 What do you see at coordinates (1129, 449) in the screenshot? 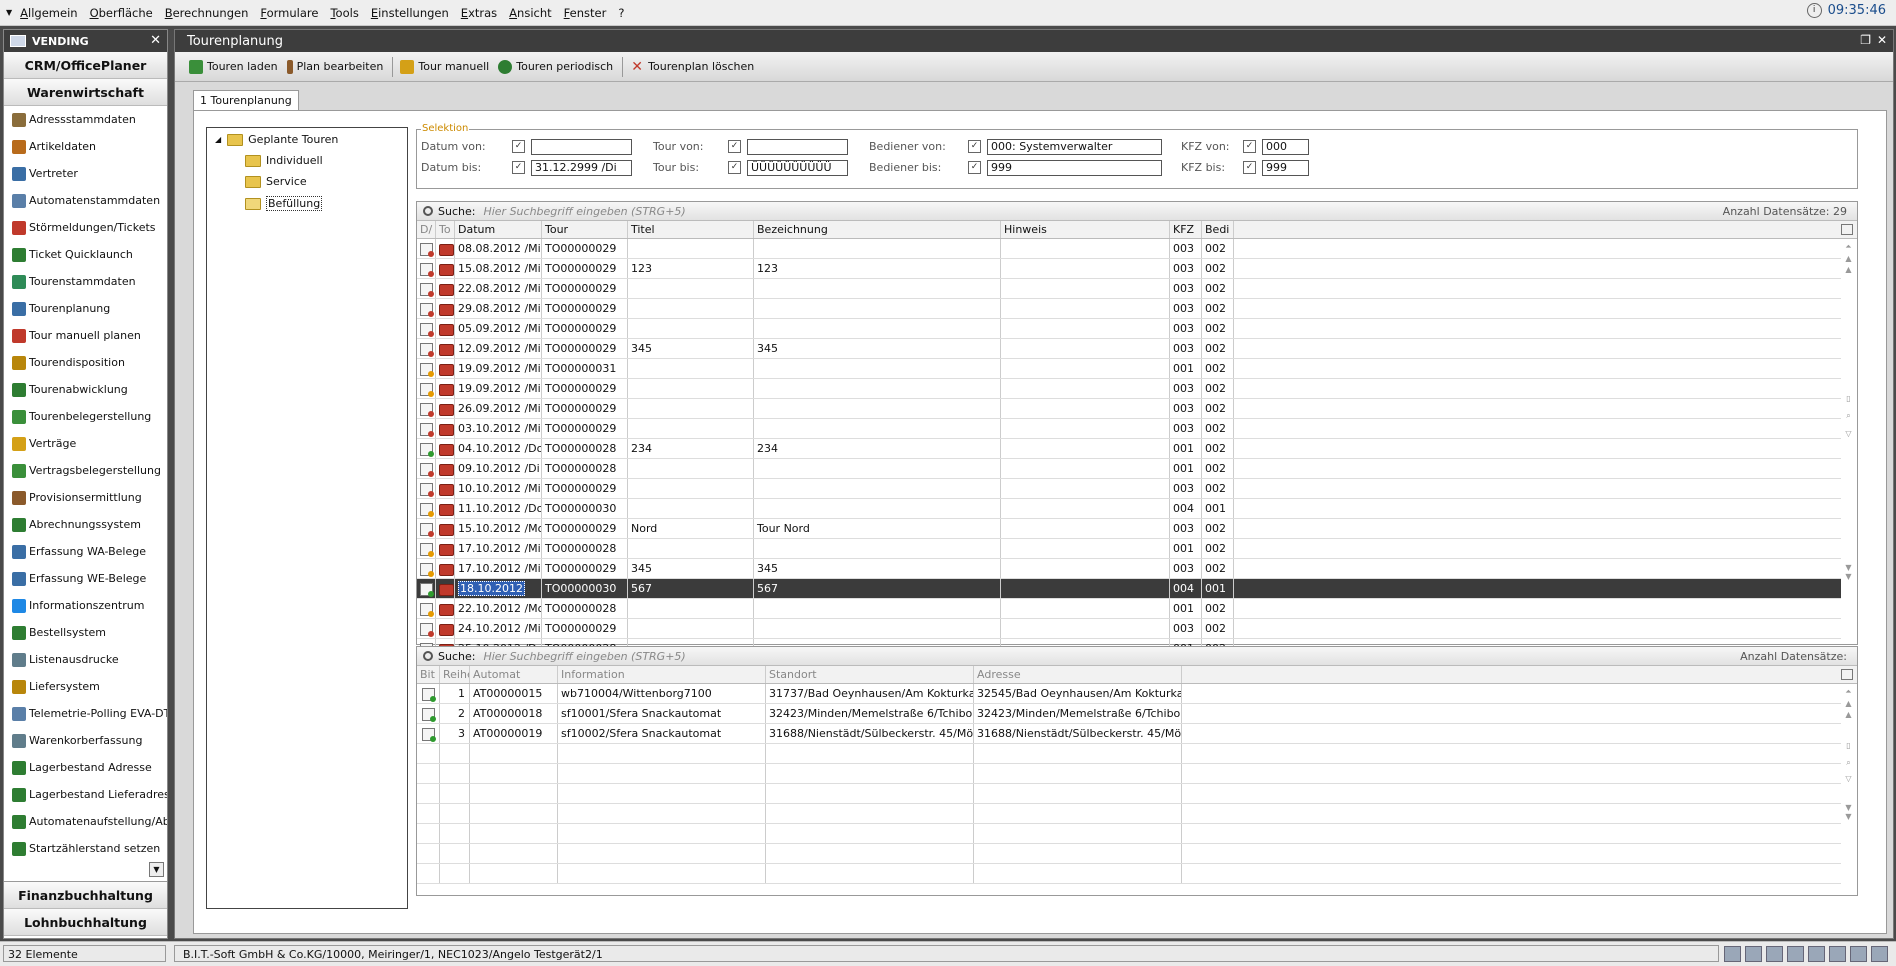
I see `table-row: 04.10.2012 /Do TO00000028 234 234 001 002` at bounding box center [1129, 449].